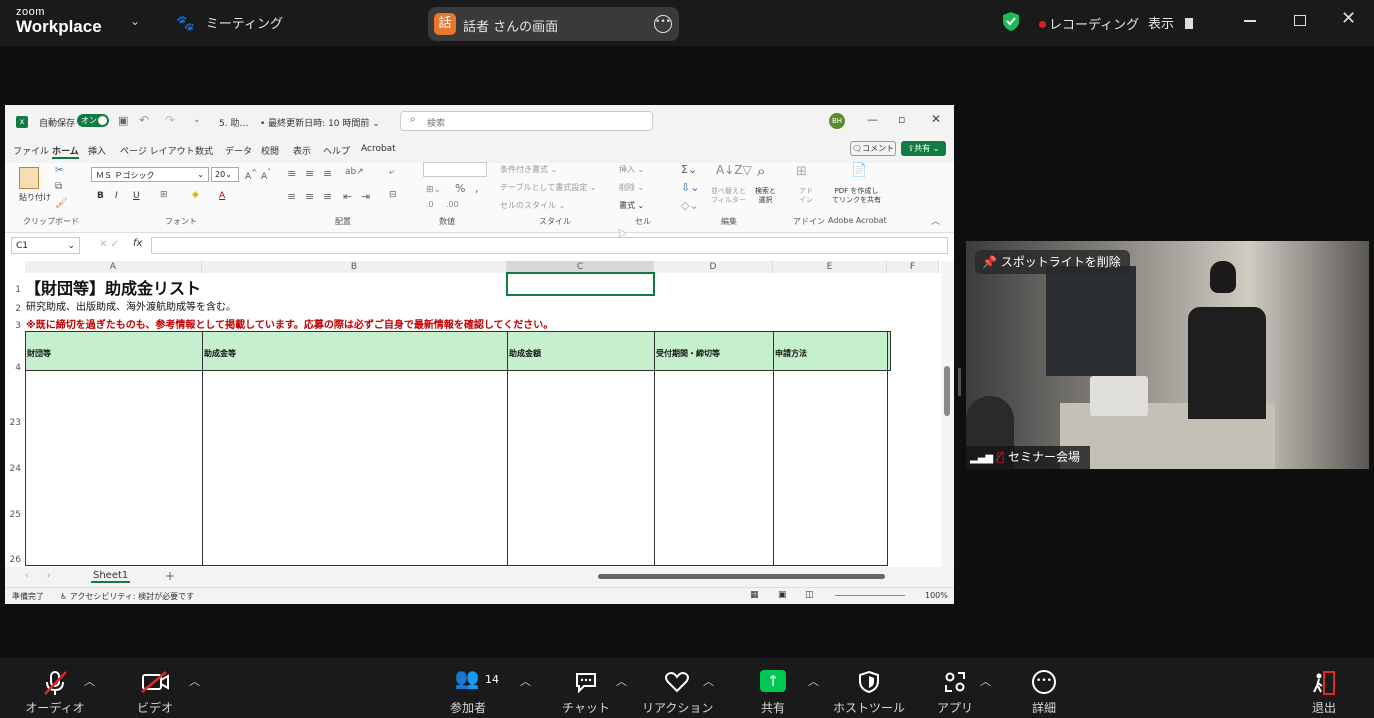 The width and height of the screenshot is (1374, 718). What do you see at coordinates (127, 596) in the screenshot?
I see `accessibility-status: ♿ アクセシビリティ: 検討が必要です` at bounding box center [127, 596].